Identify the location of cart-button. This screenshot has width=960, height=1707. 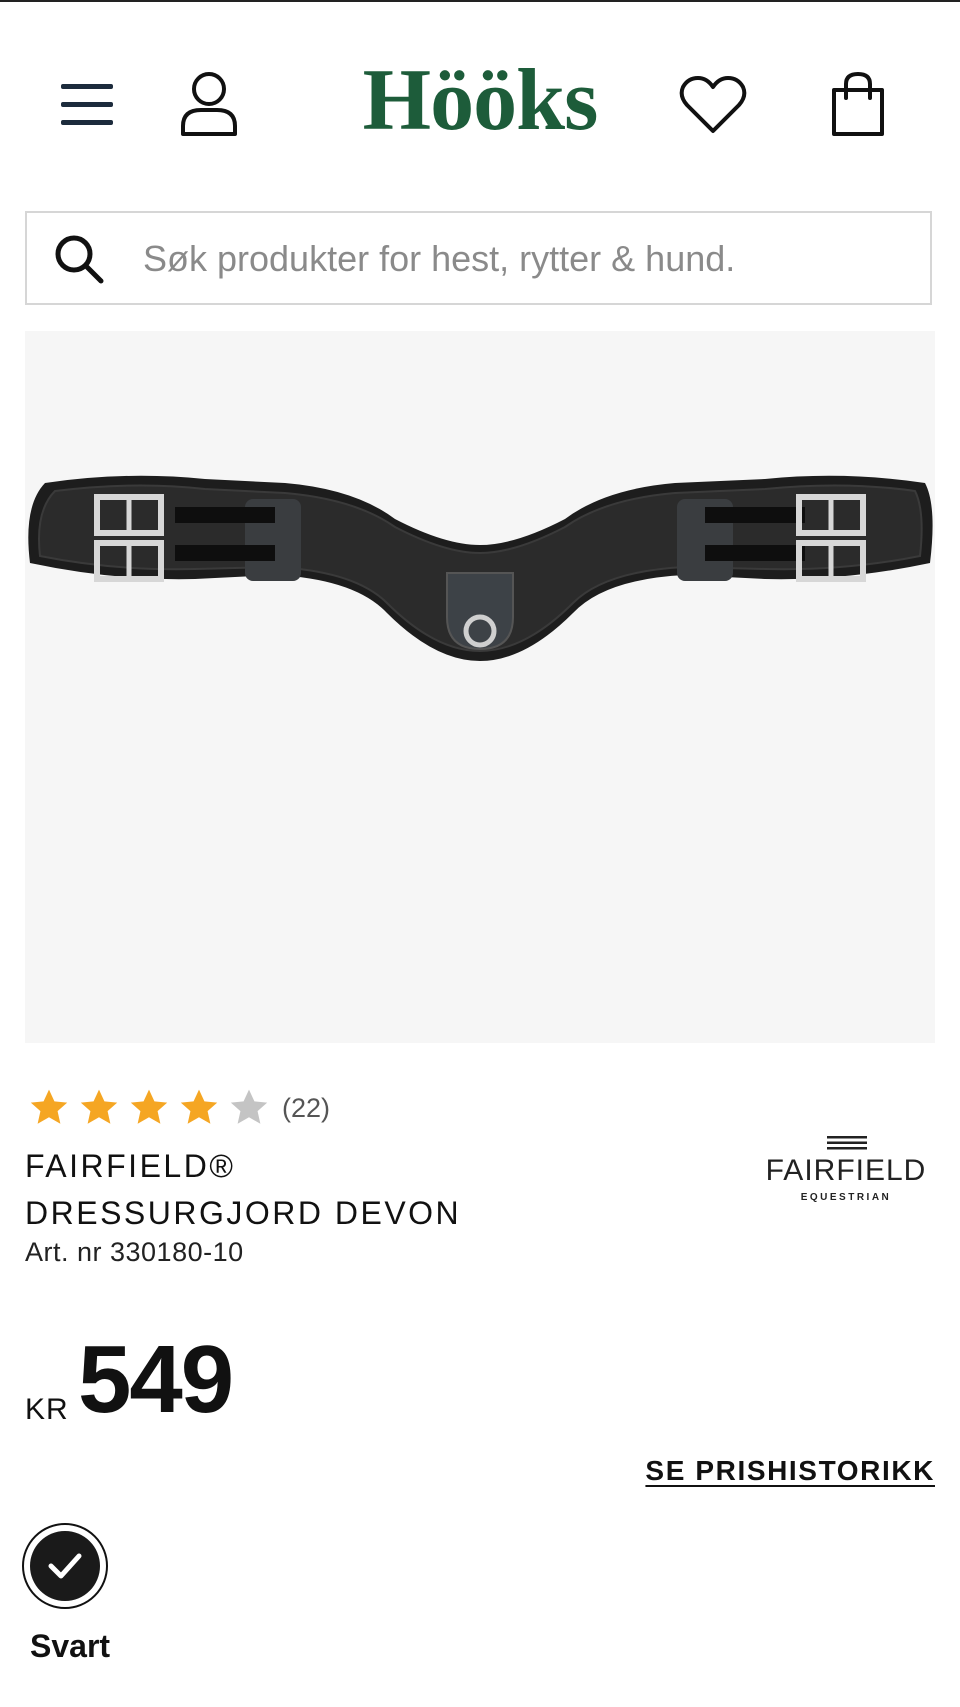
(858, 104).